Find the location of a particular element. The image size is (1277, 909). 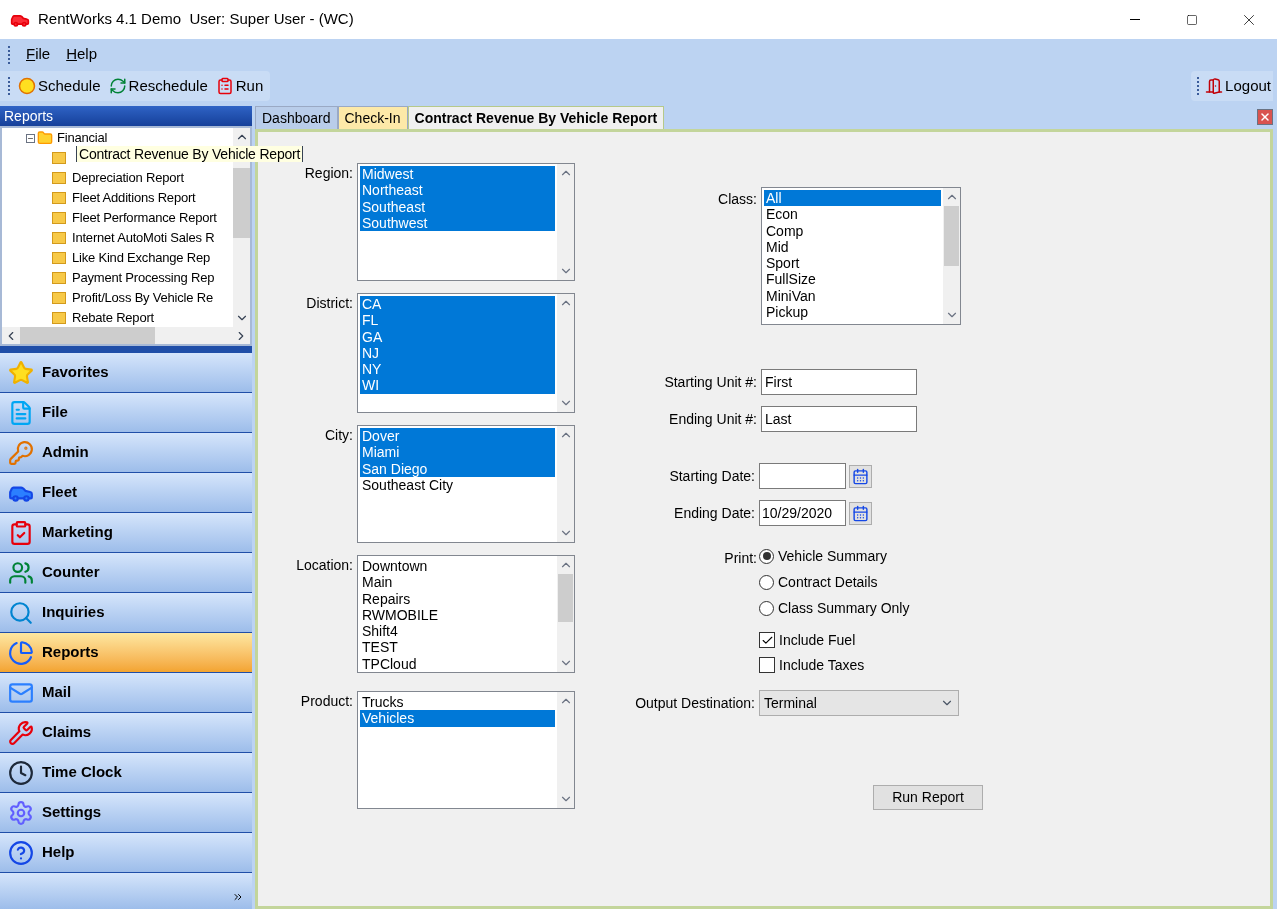

tree-item: Depreciation Report is located at coordinates (128, 178).